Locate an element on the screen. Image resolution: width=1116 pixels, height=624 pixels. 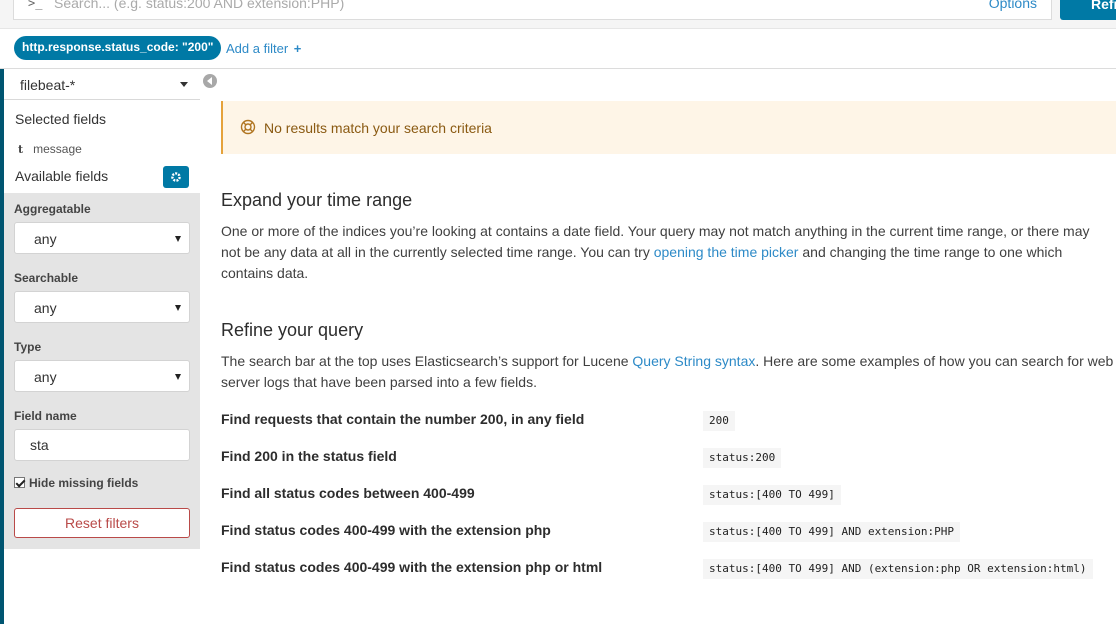
aggregatable-value: any is located at coordinates (45, 239).